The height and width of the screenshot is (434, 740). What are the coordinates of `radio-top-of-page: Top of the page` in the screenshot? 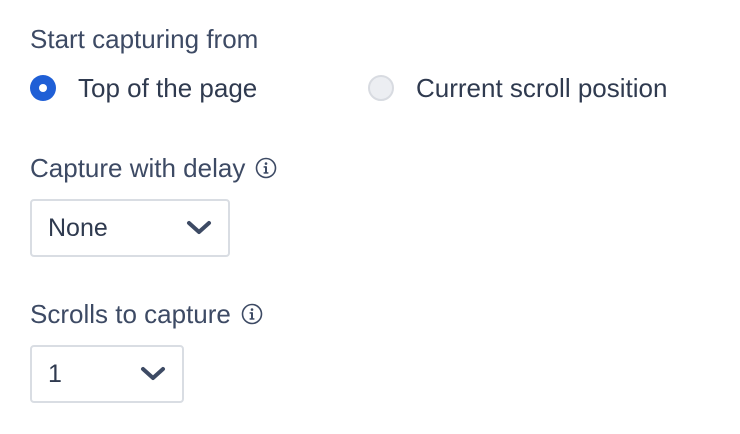 It's located at (143, 88).